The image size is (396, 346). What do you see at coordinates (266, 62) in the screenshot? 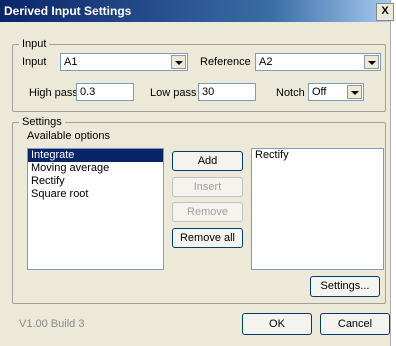
I see `reference-select-value: A2` at bounding box center [266, 62].